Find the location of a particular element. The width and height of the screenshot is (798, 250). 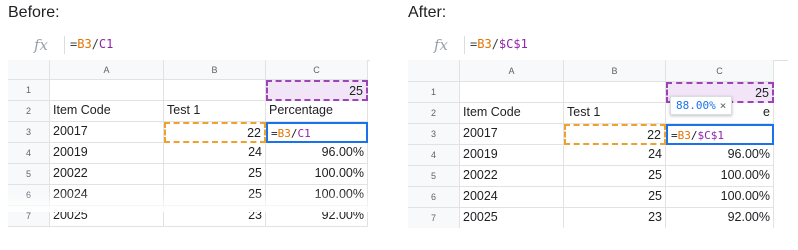

fade-overlay is located at coordinates (189, 202).